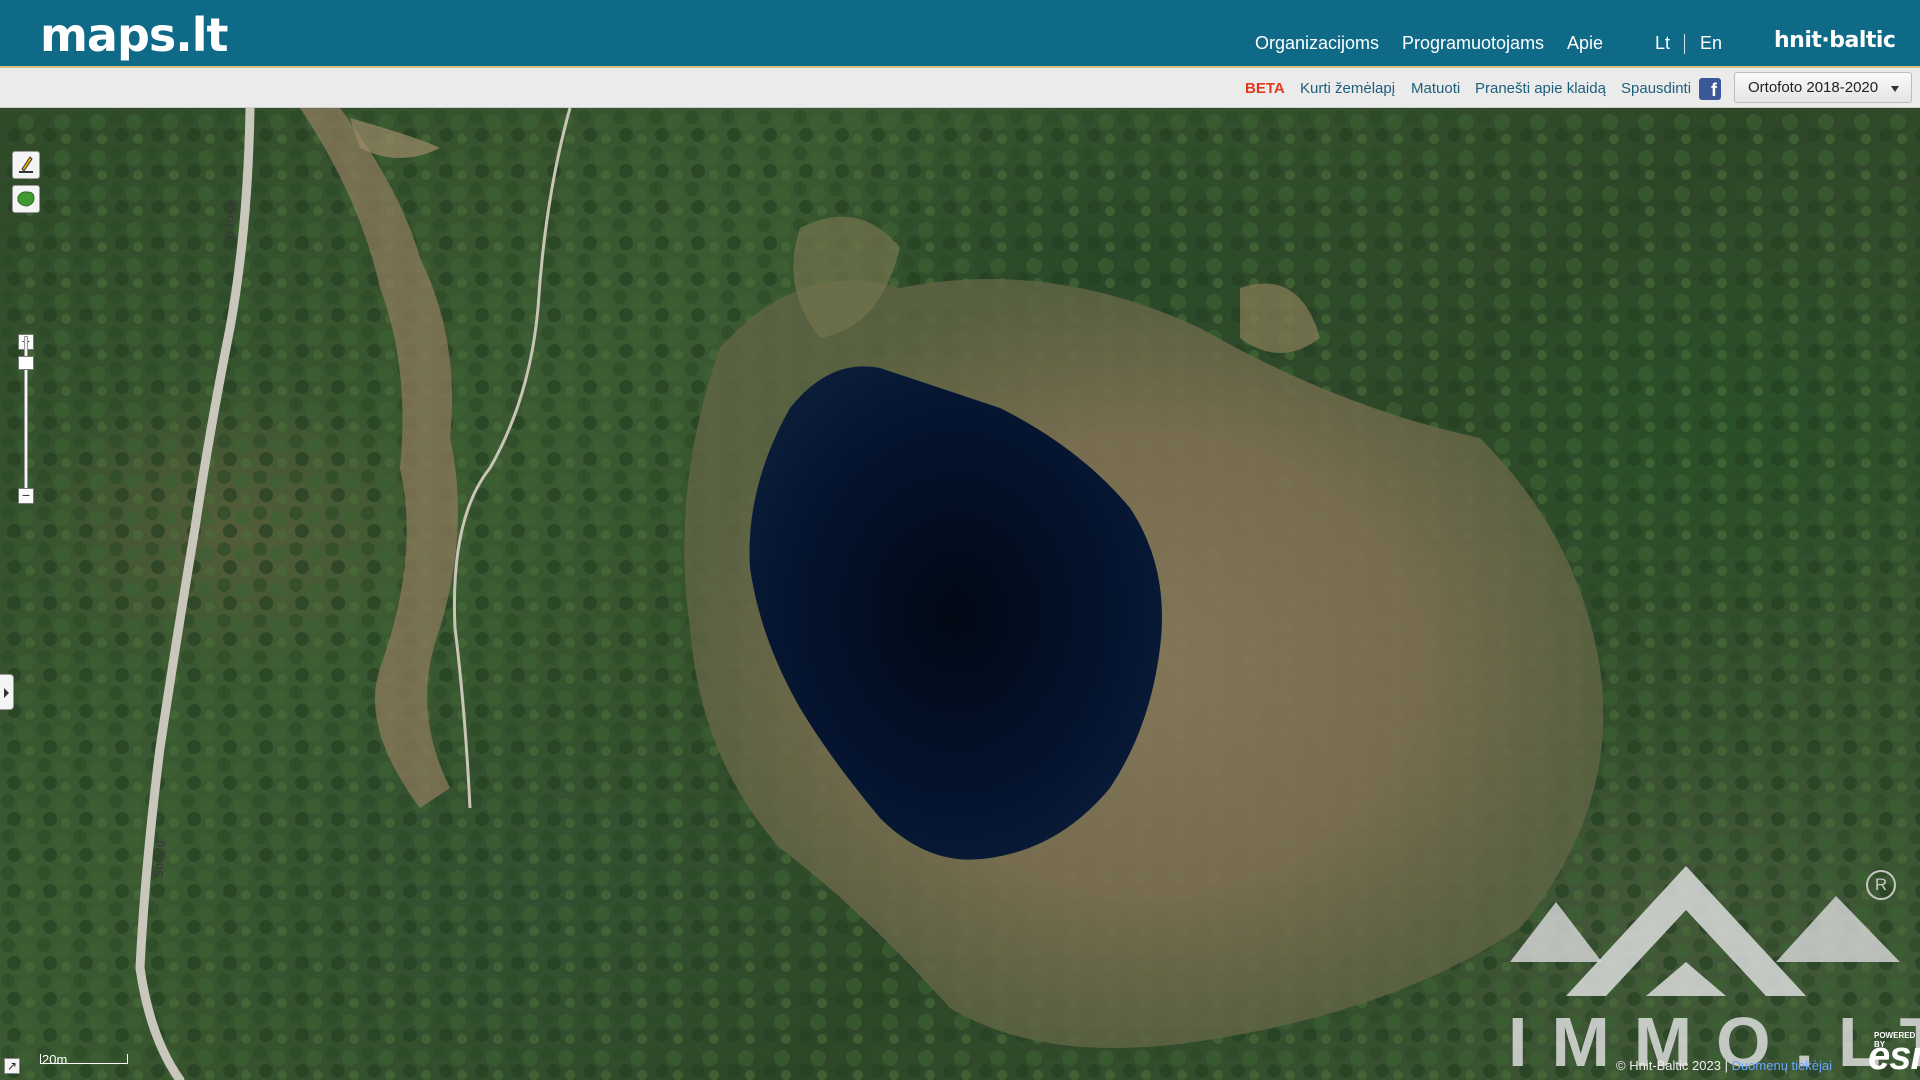  Describe the element at coordinates (231, 221) in the screenshot. I see `road-label-top: Sorų g.` at that location.